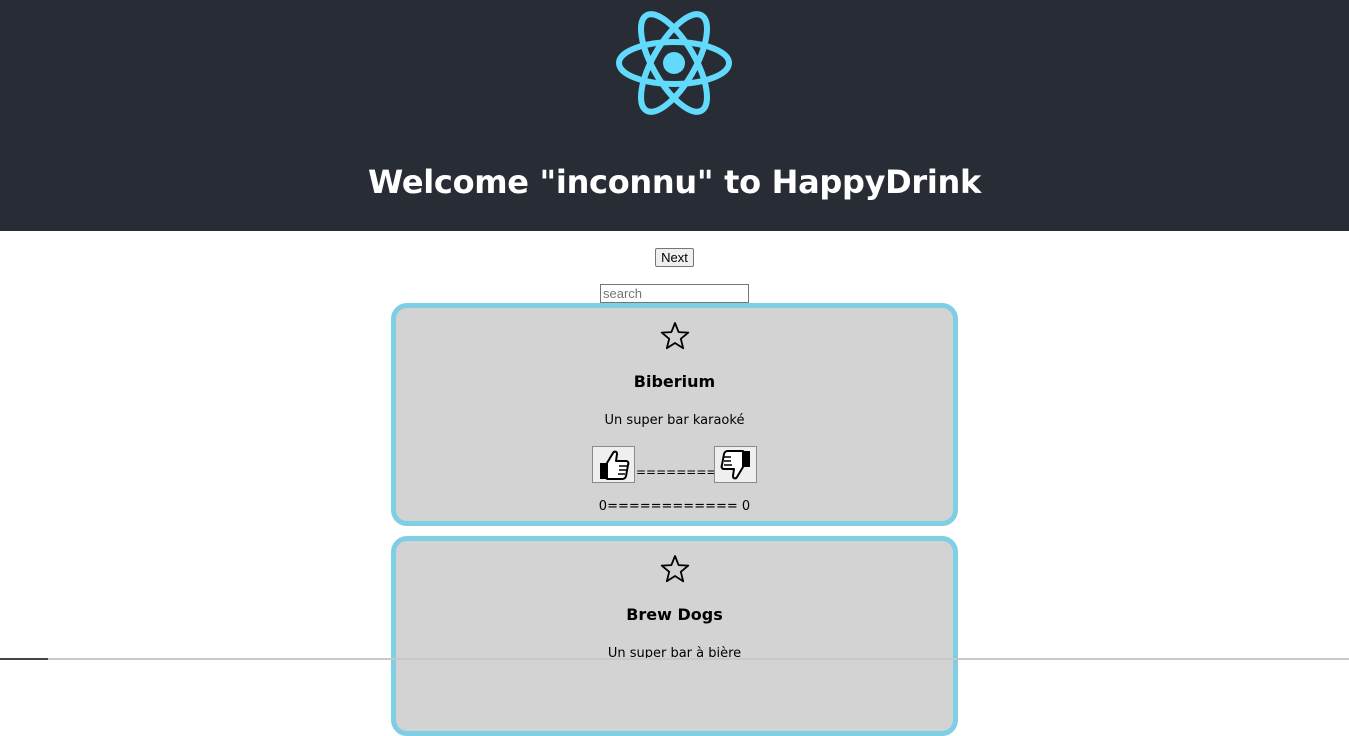  Describe the element at coordinates (674, 257) in the screenshot. I see `next-button: Next` at that location.